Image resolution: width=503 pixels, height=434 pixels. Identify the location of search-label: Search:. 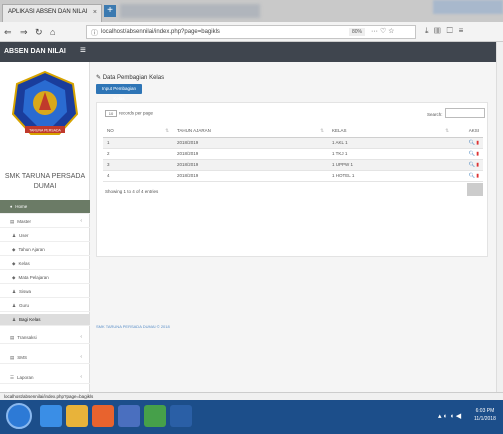
(435, 114).